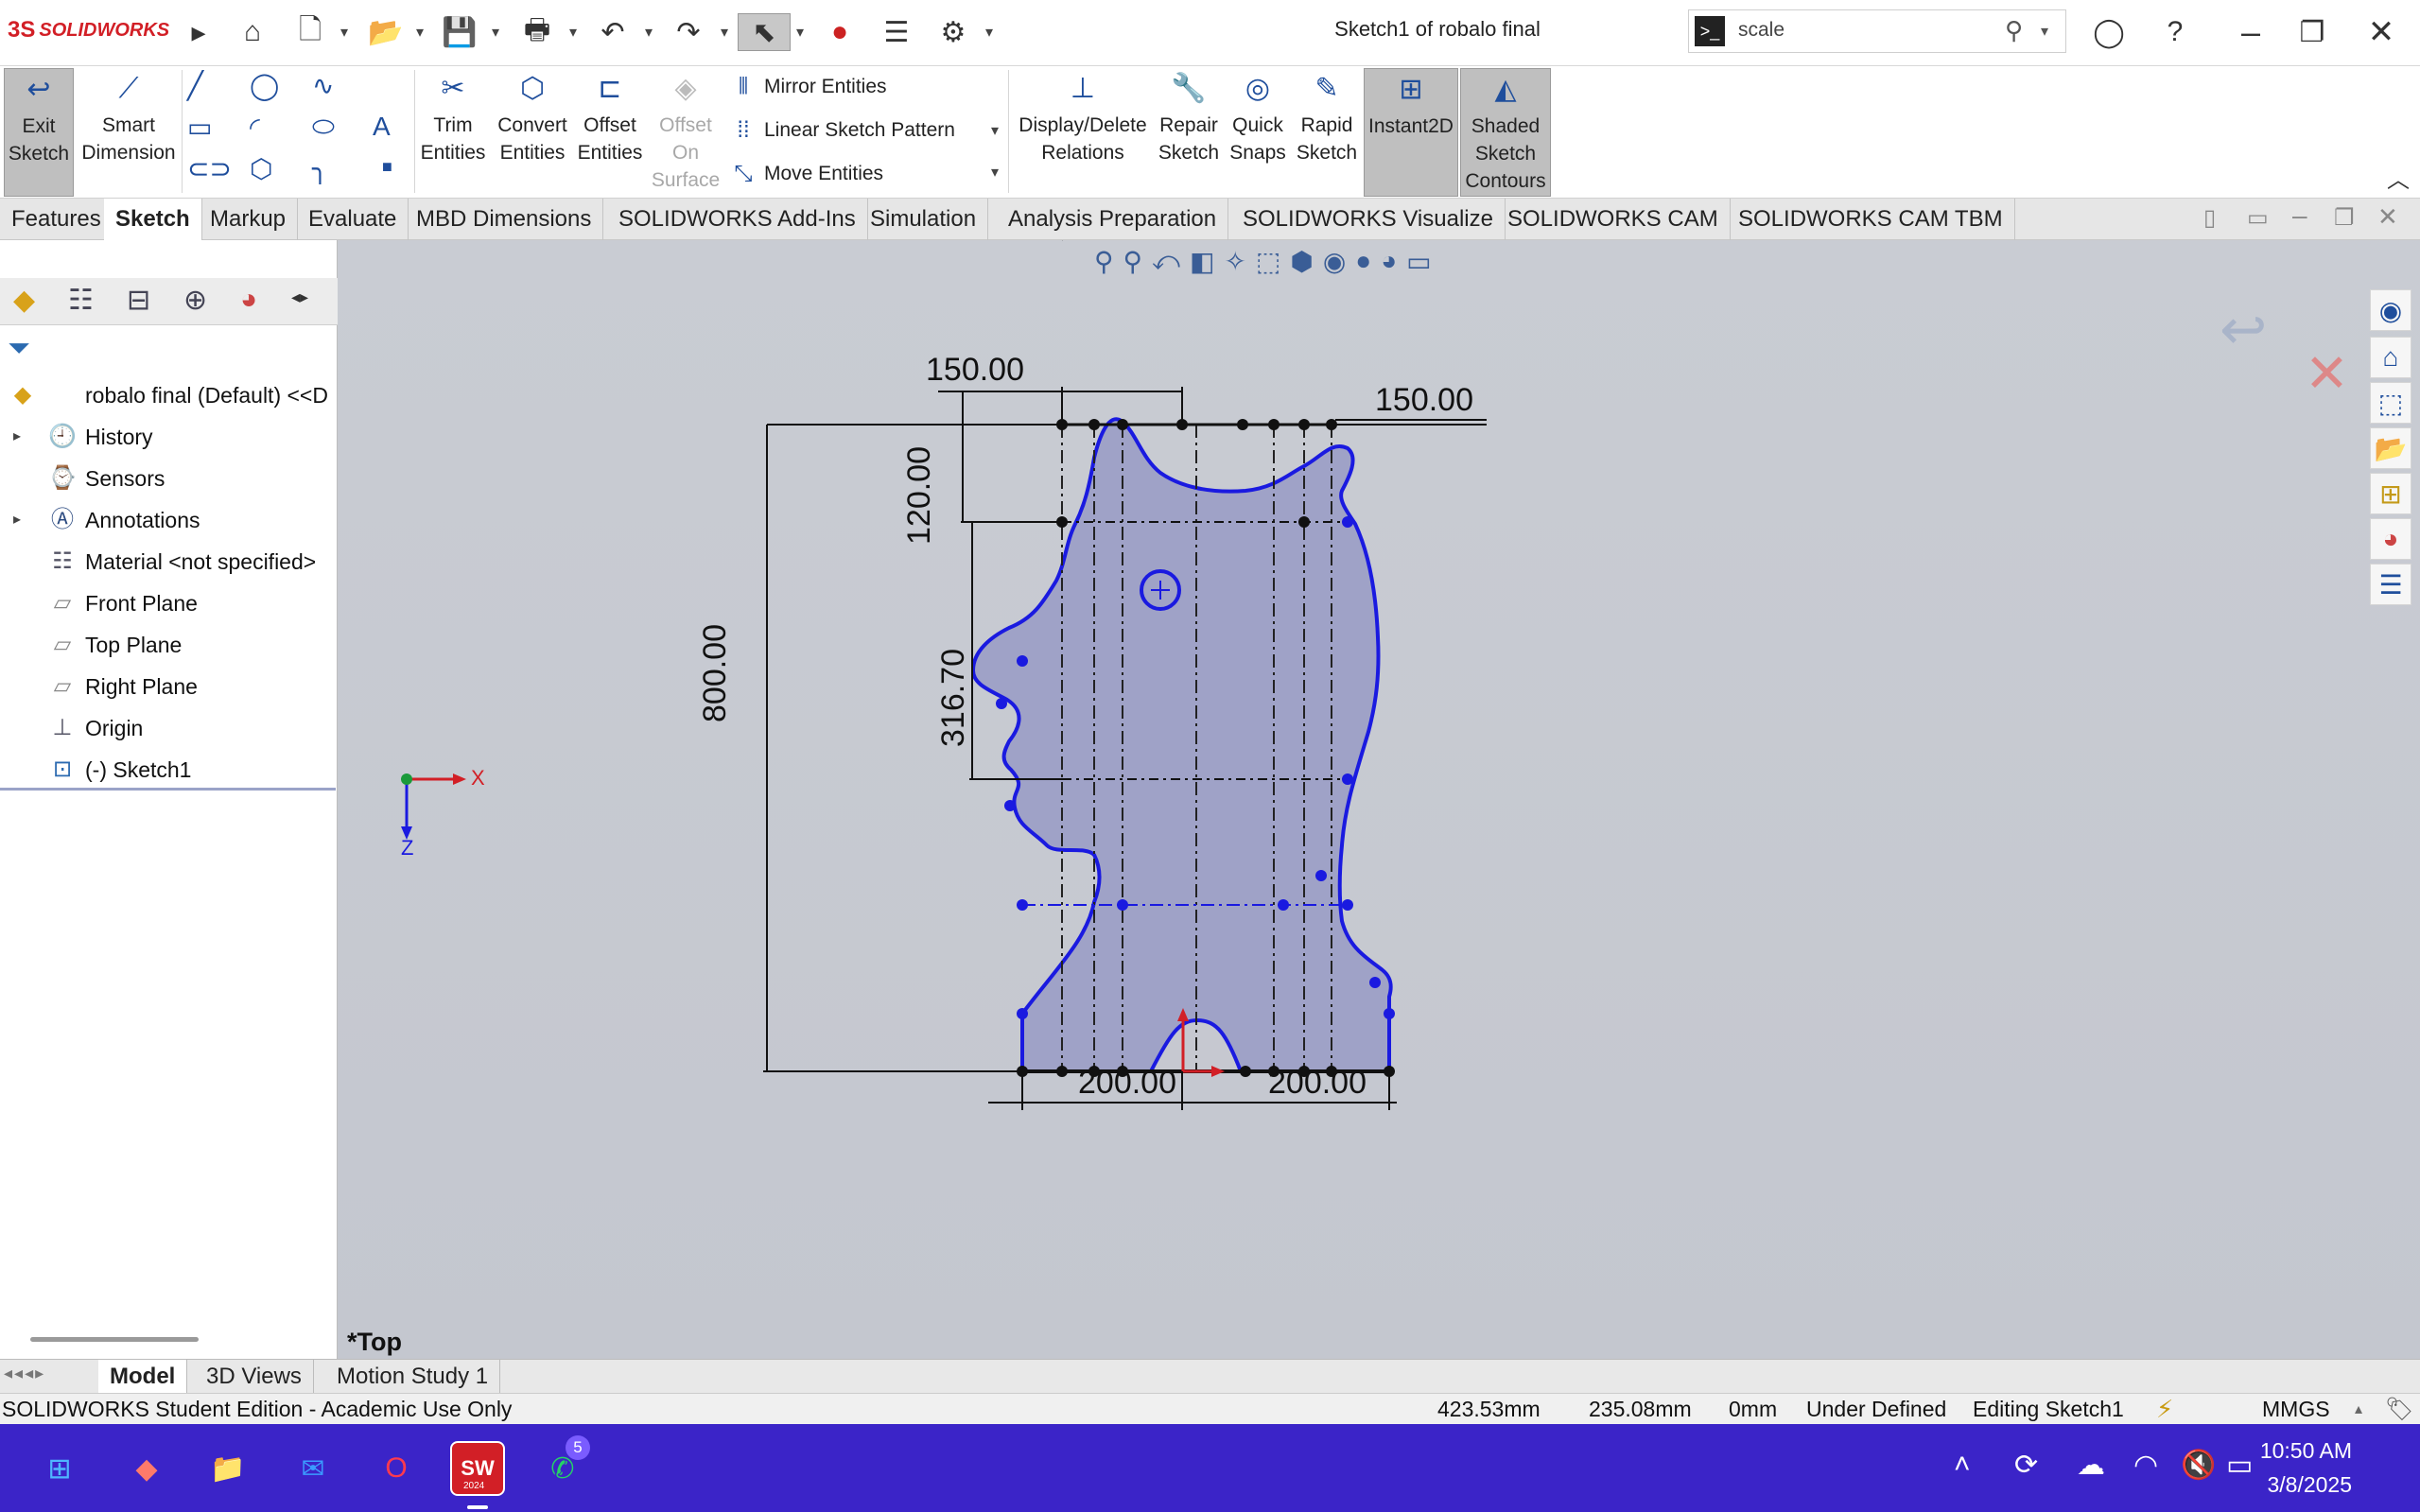  I want to click on expand-menu-icon: ▸, so click(199, 32).